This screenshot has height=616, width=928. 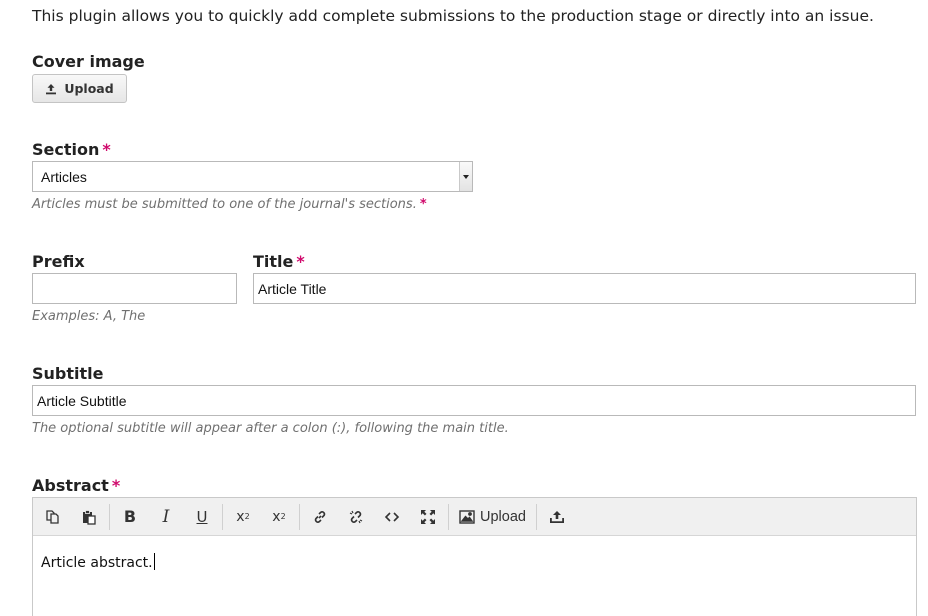 I want to click on prefix-label-text: Prefix, so click(x=58, y=261).